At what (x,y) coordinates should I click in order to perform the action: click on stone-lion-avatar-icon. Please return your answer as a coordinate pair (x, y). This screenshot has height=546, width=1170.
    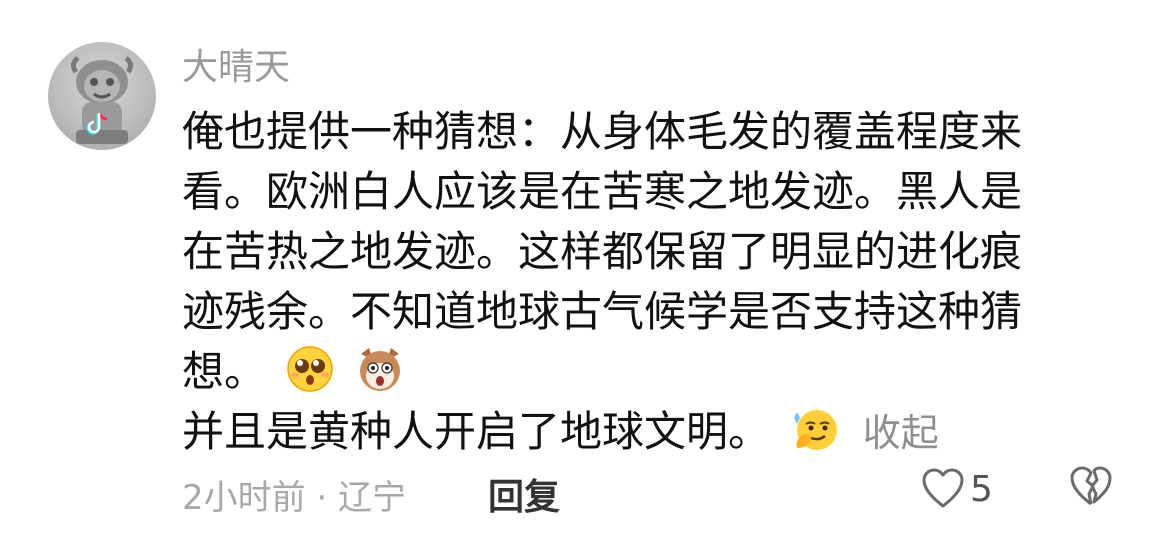
    Looking at the image, I should click on (102, 100).